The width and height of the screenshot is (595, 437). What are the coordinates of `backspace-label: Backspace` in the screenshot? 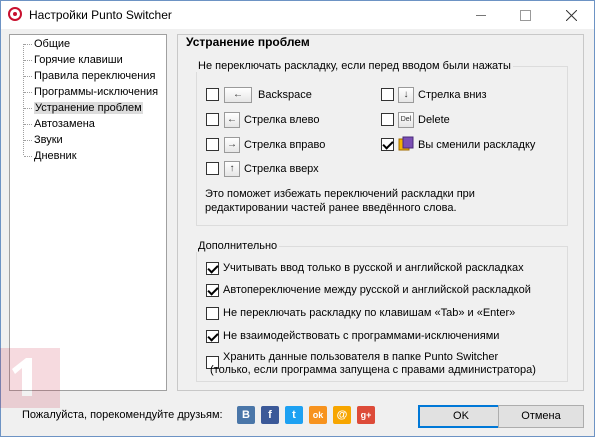 It's located at (285, 95).